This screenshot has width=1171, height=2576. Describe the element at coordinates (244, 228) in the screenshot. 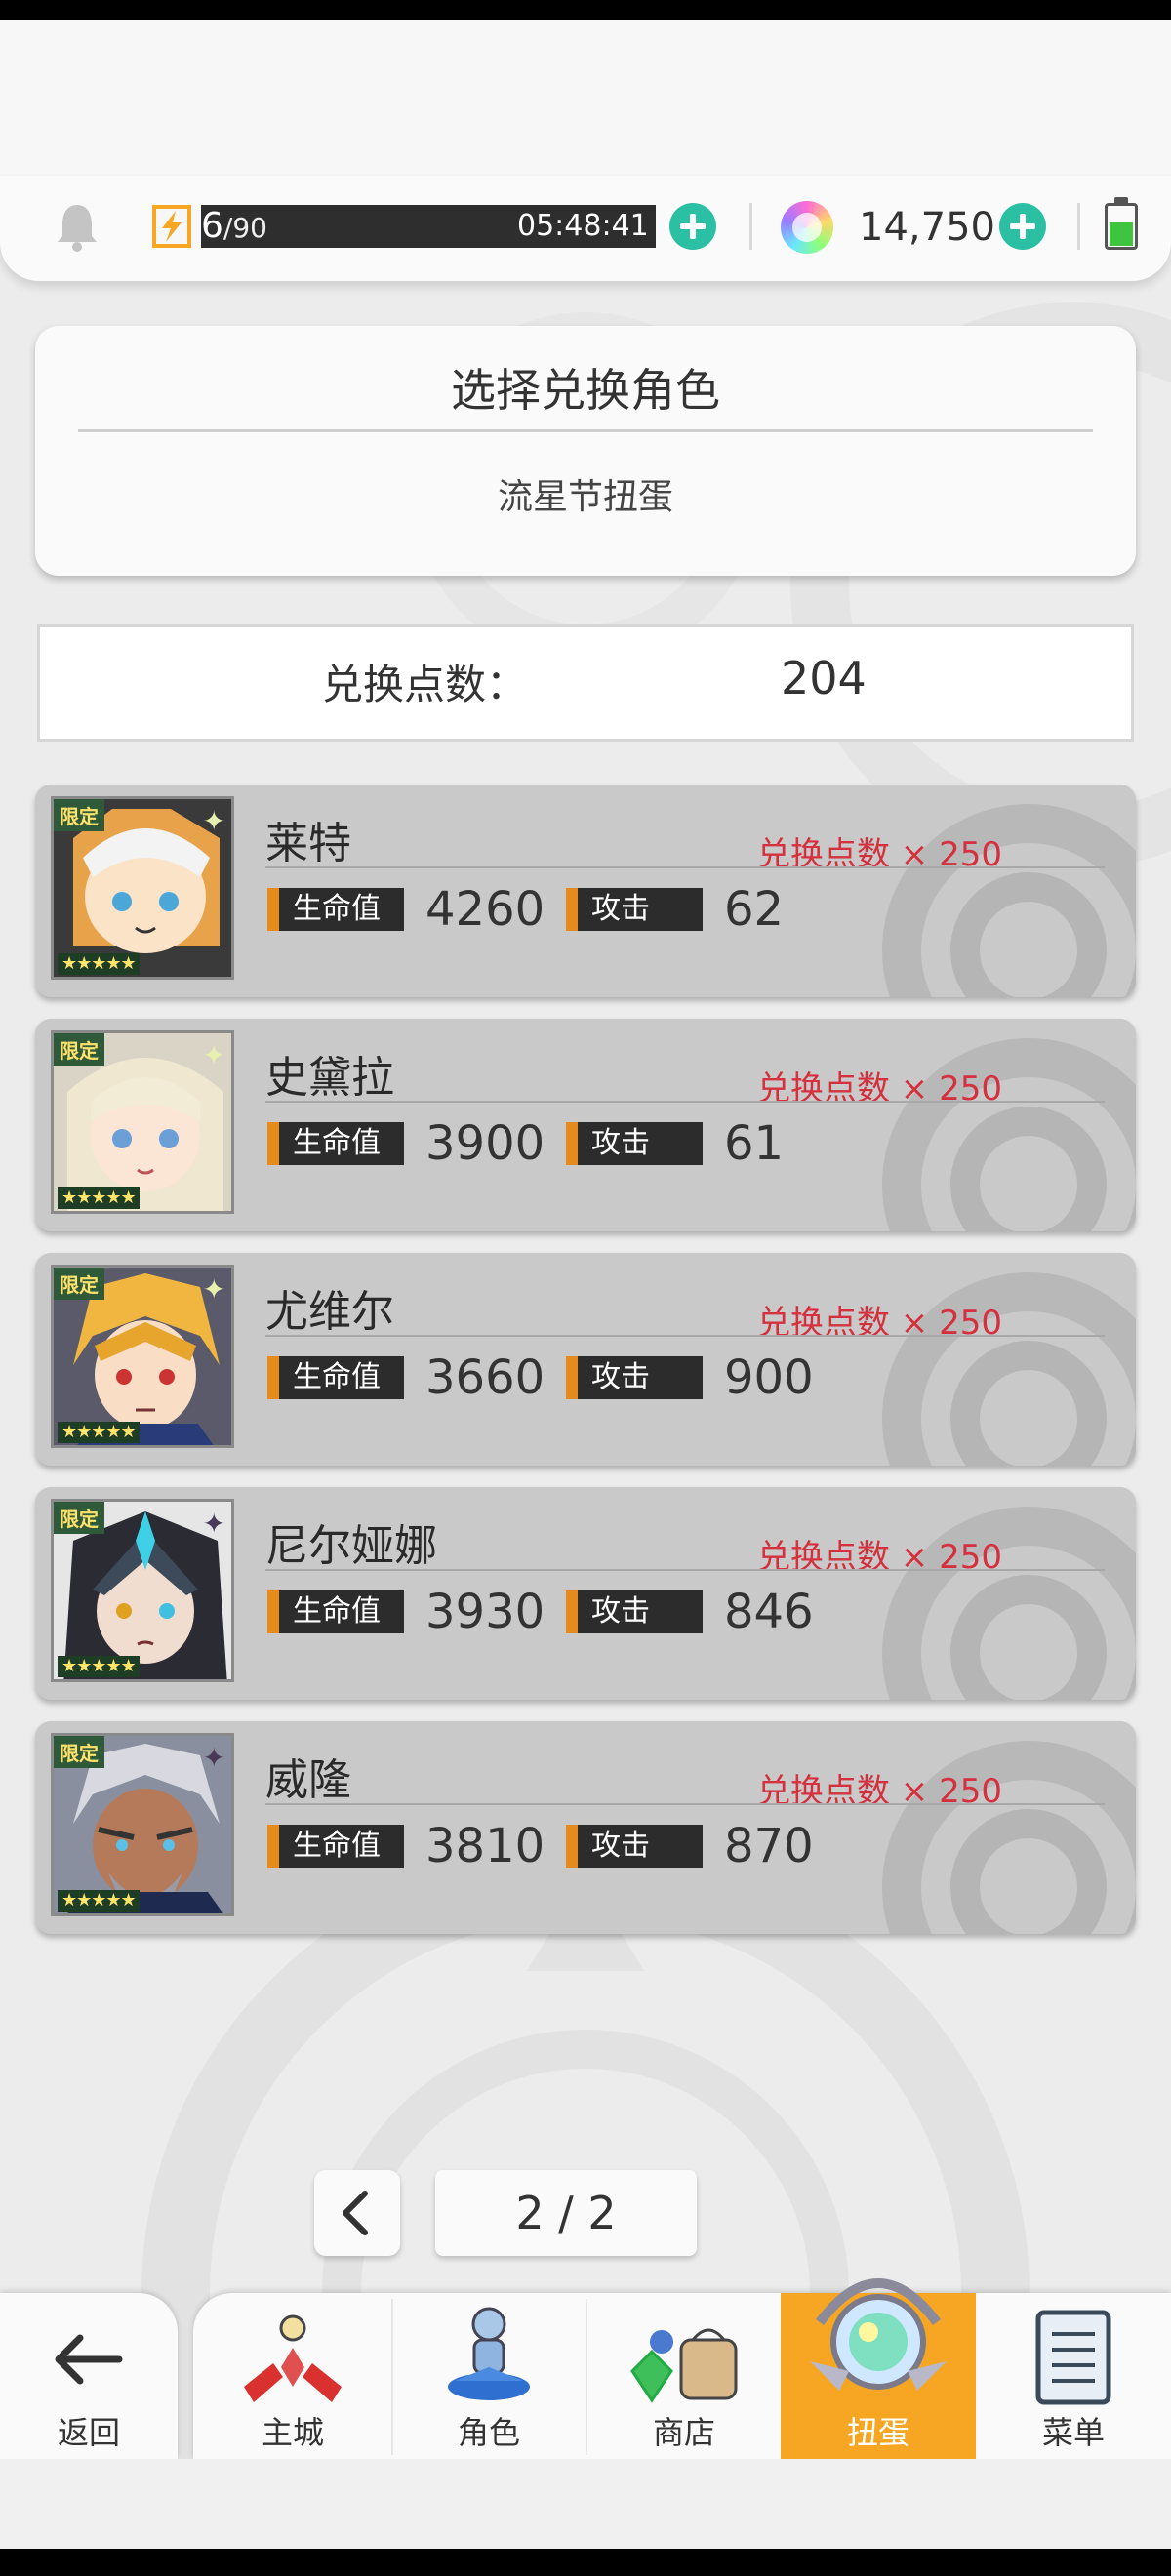

I see `stamina-max: /90` at that location.